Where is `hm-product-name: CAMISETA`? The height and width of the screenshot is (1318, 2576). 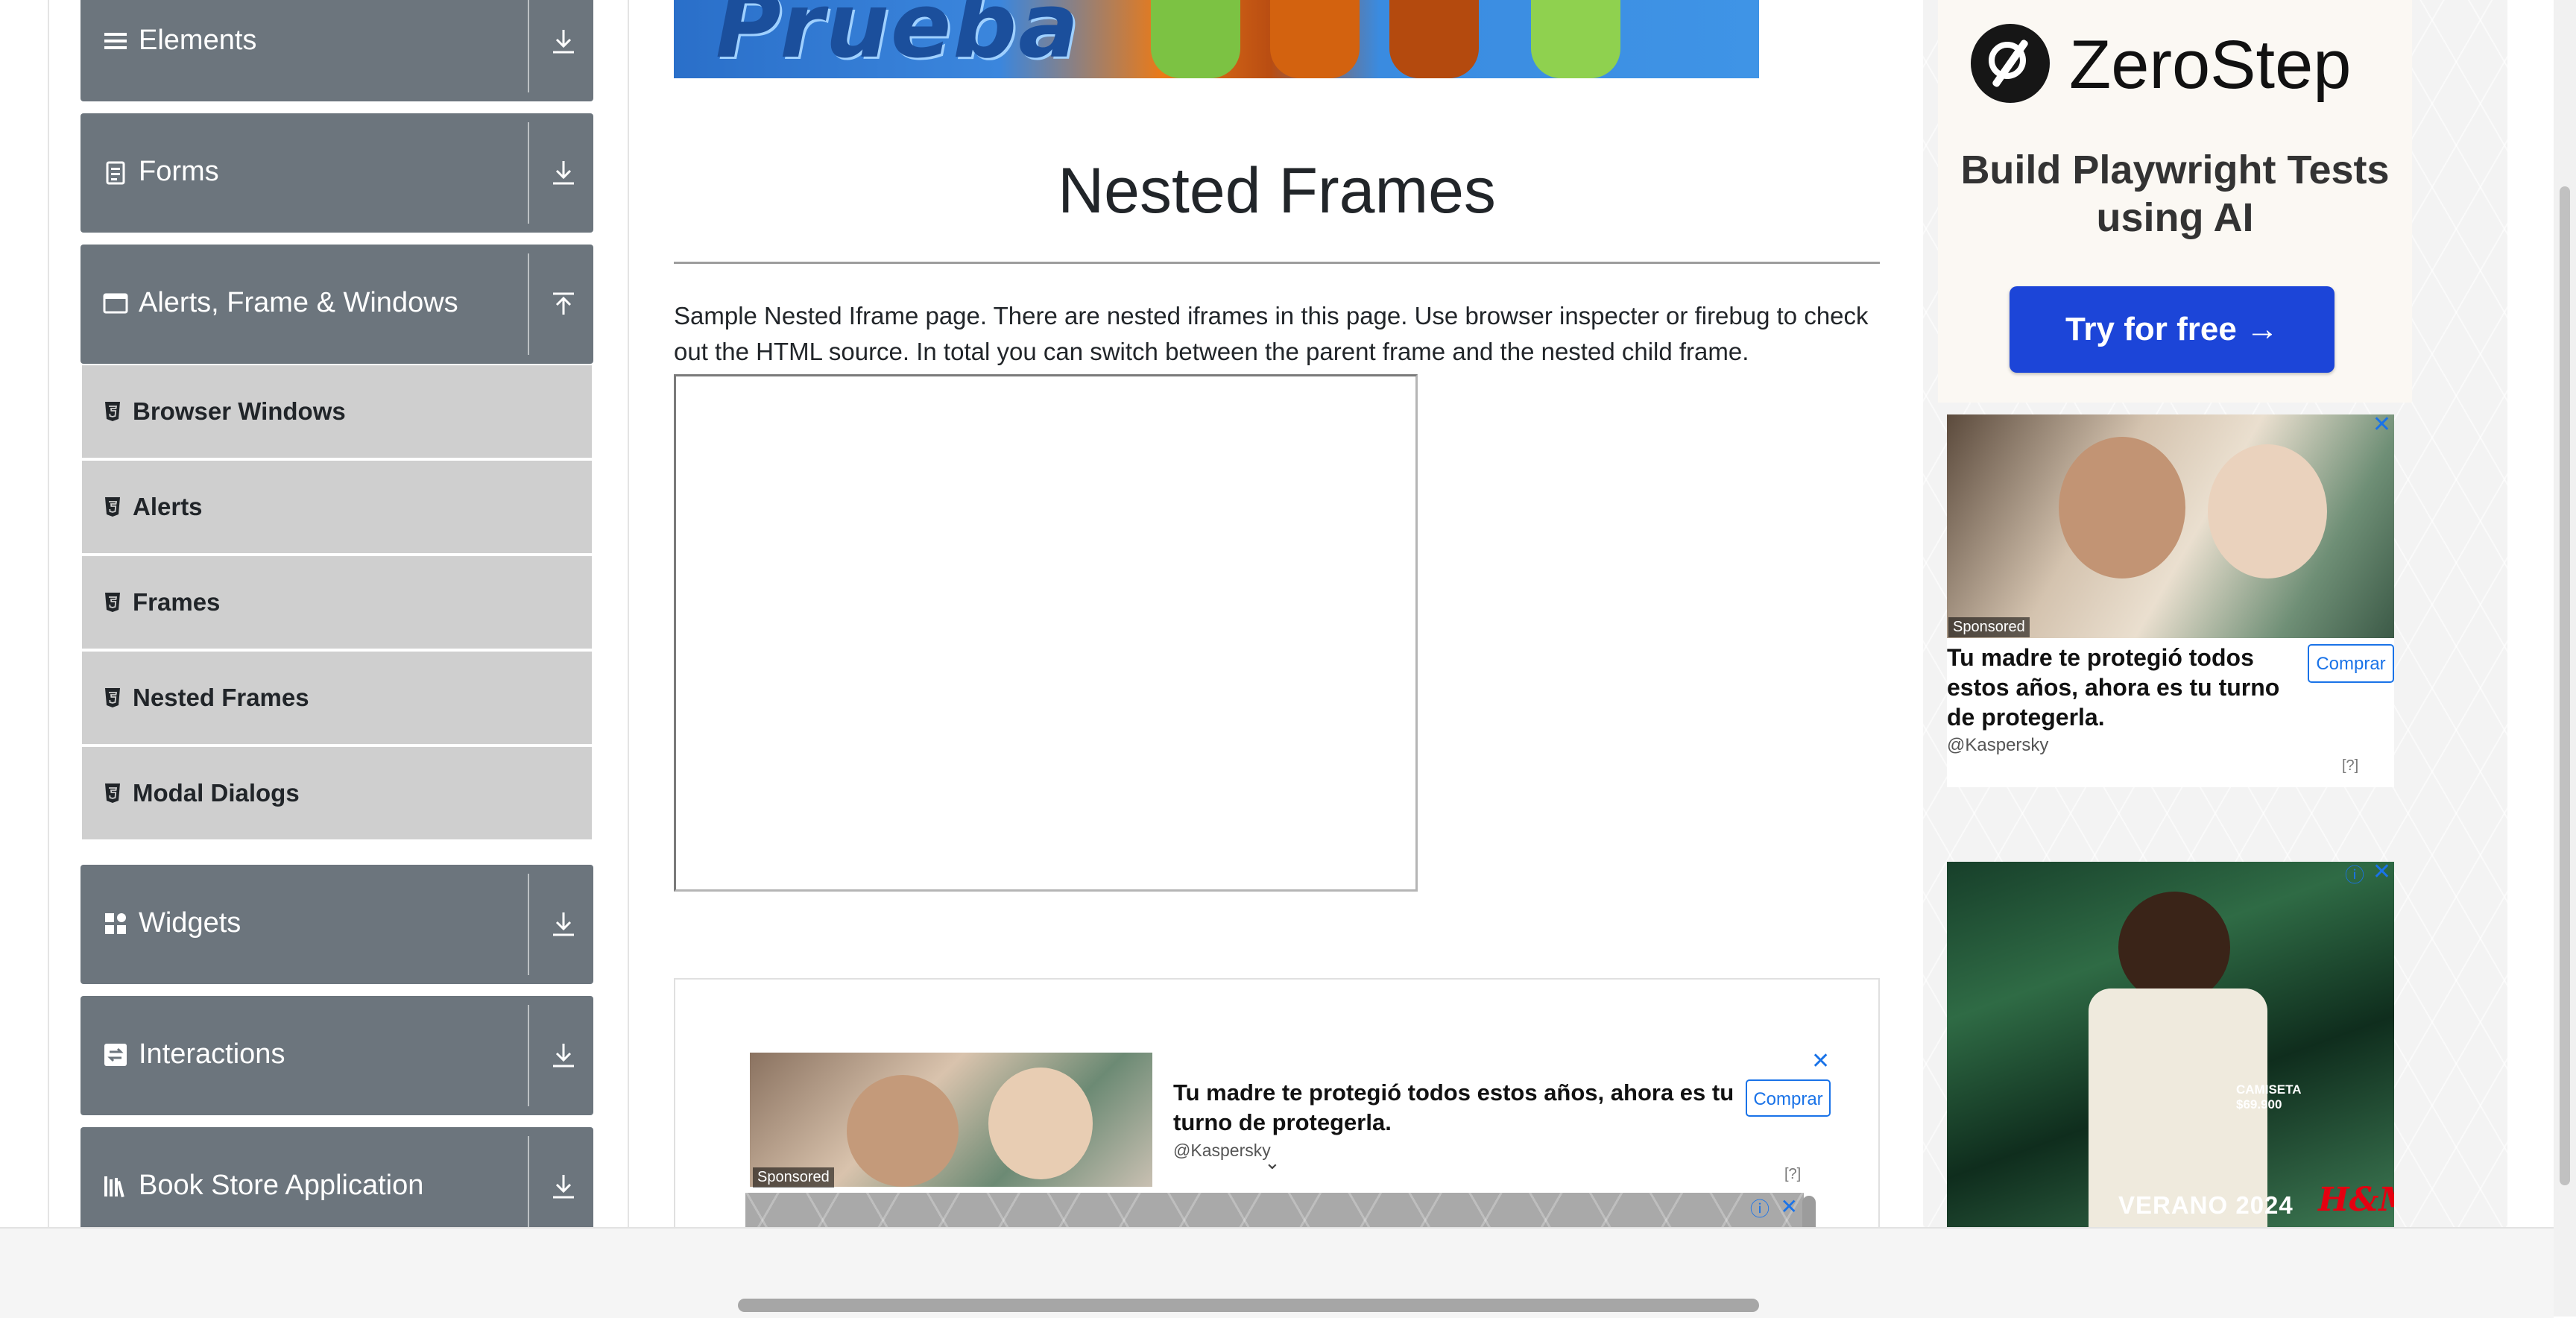
hm-product-name: CAMISETA is located at coordinates (2269, 1090).